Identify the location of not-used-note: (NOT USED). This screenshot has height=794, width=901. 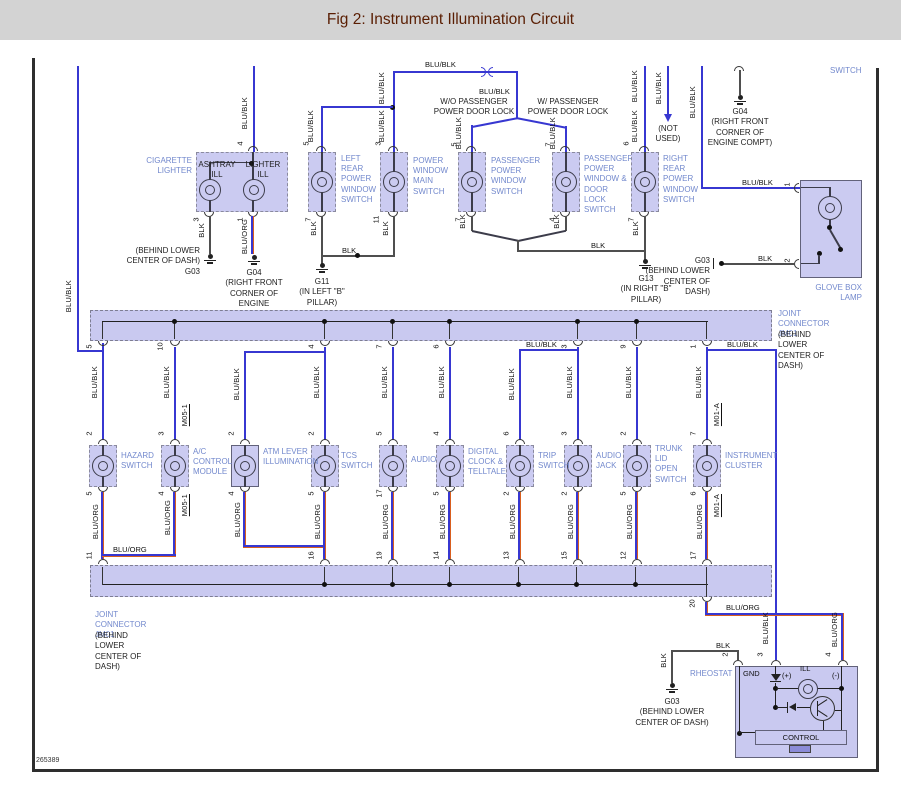
(668, 134).